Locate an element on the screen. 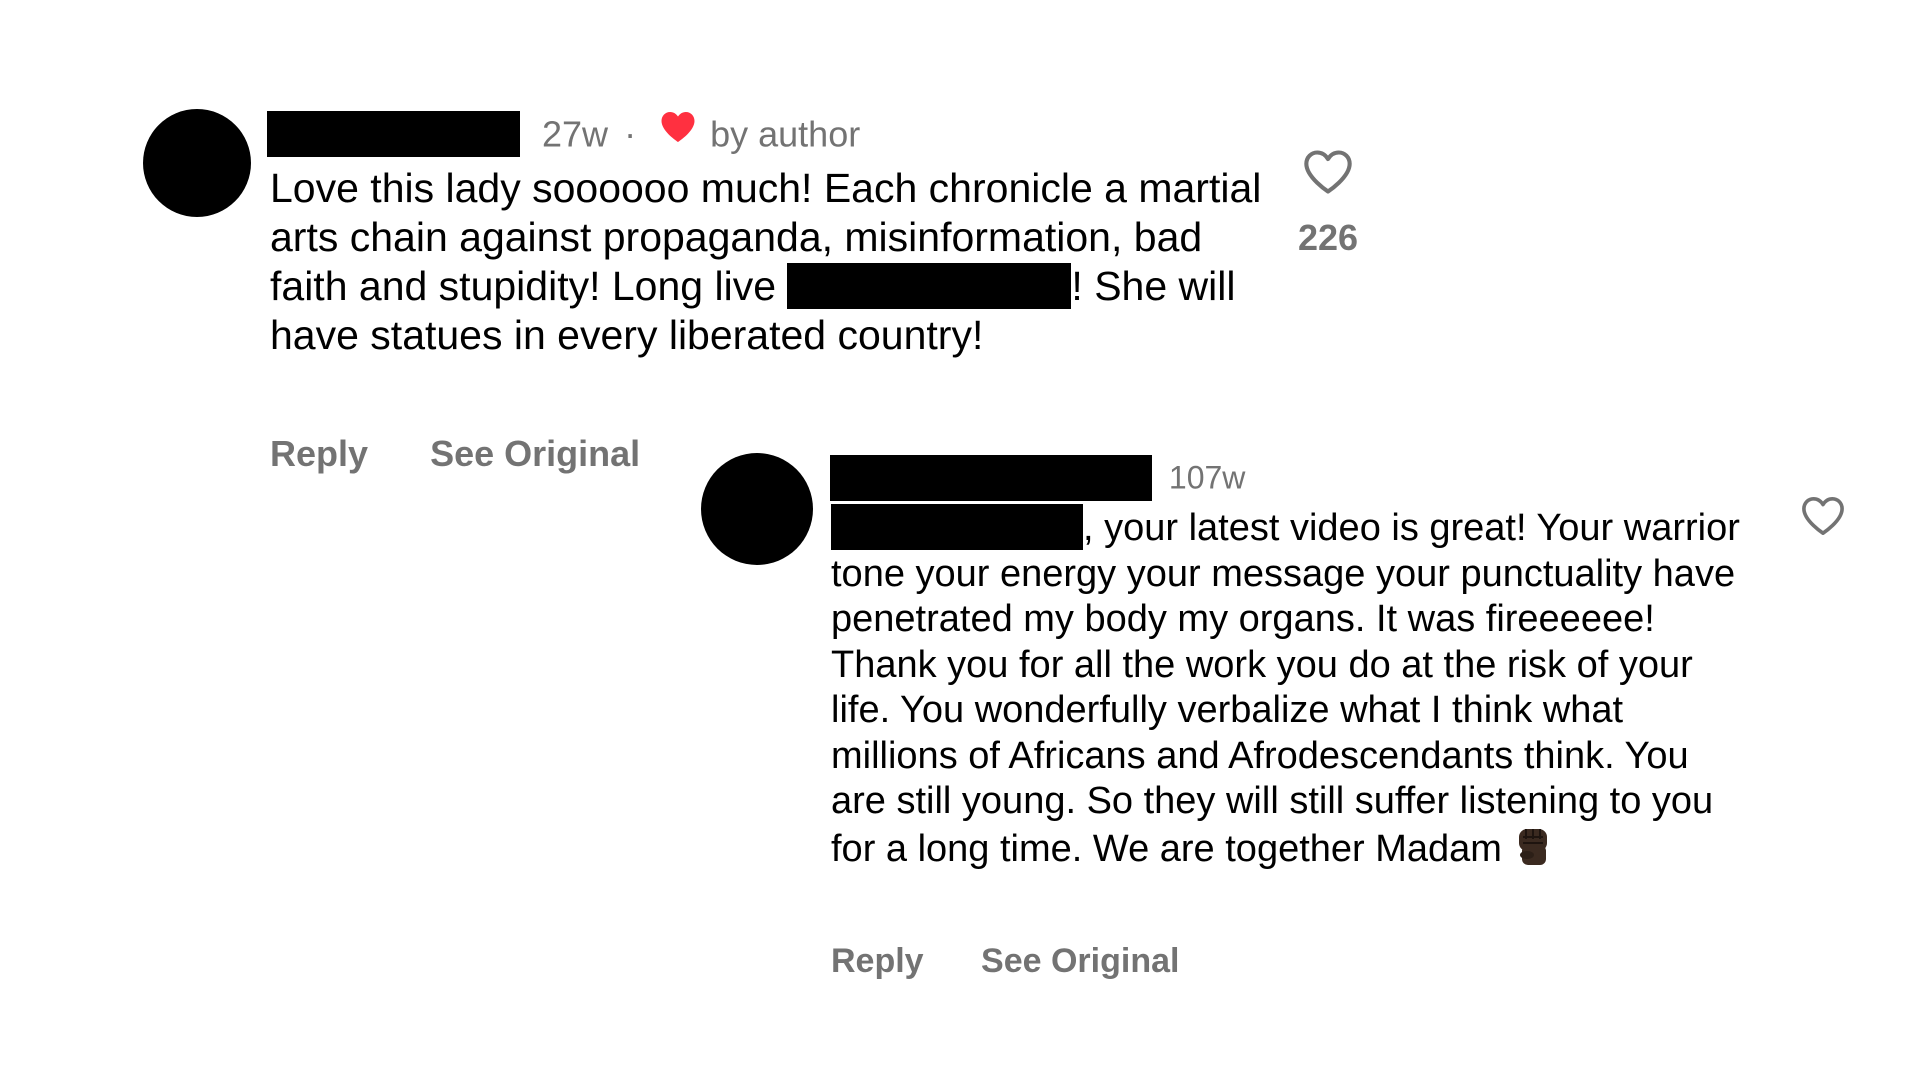 This screenshot has height=1080, width=1920. like-control: 226 is located at coordinates (1328, 203).